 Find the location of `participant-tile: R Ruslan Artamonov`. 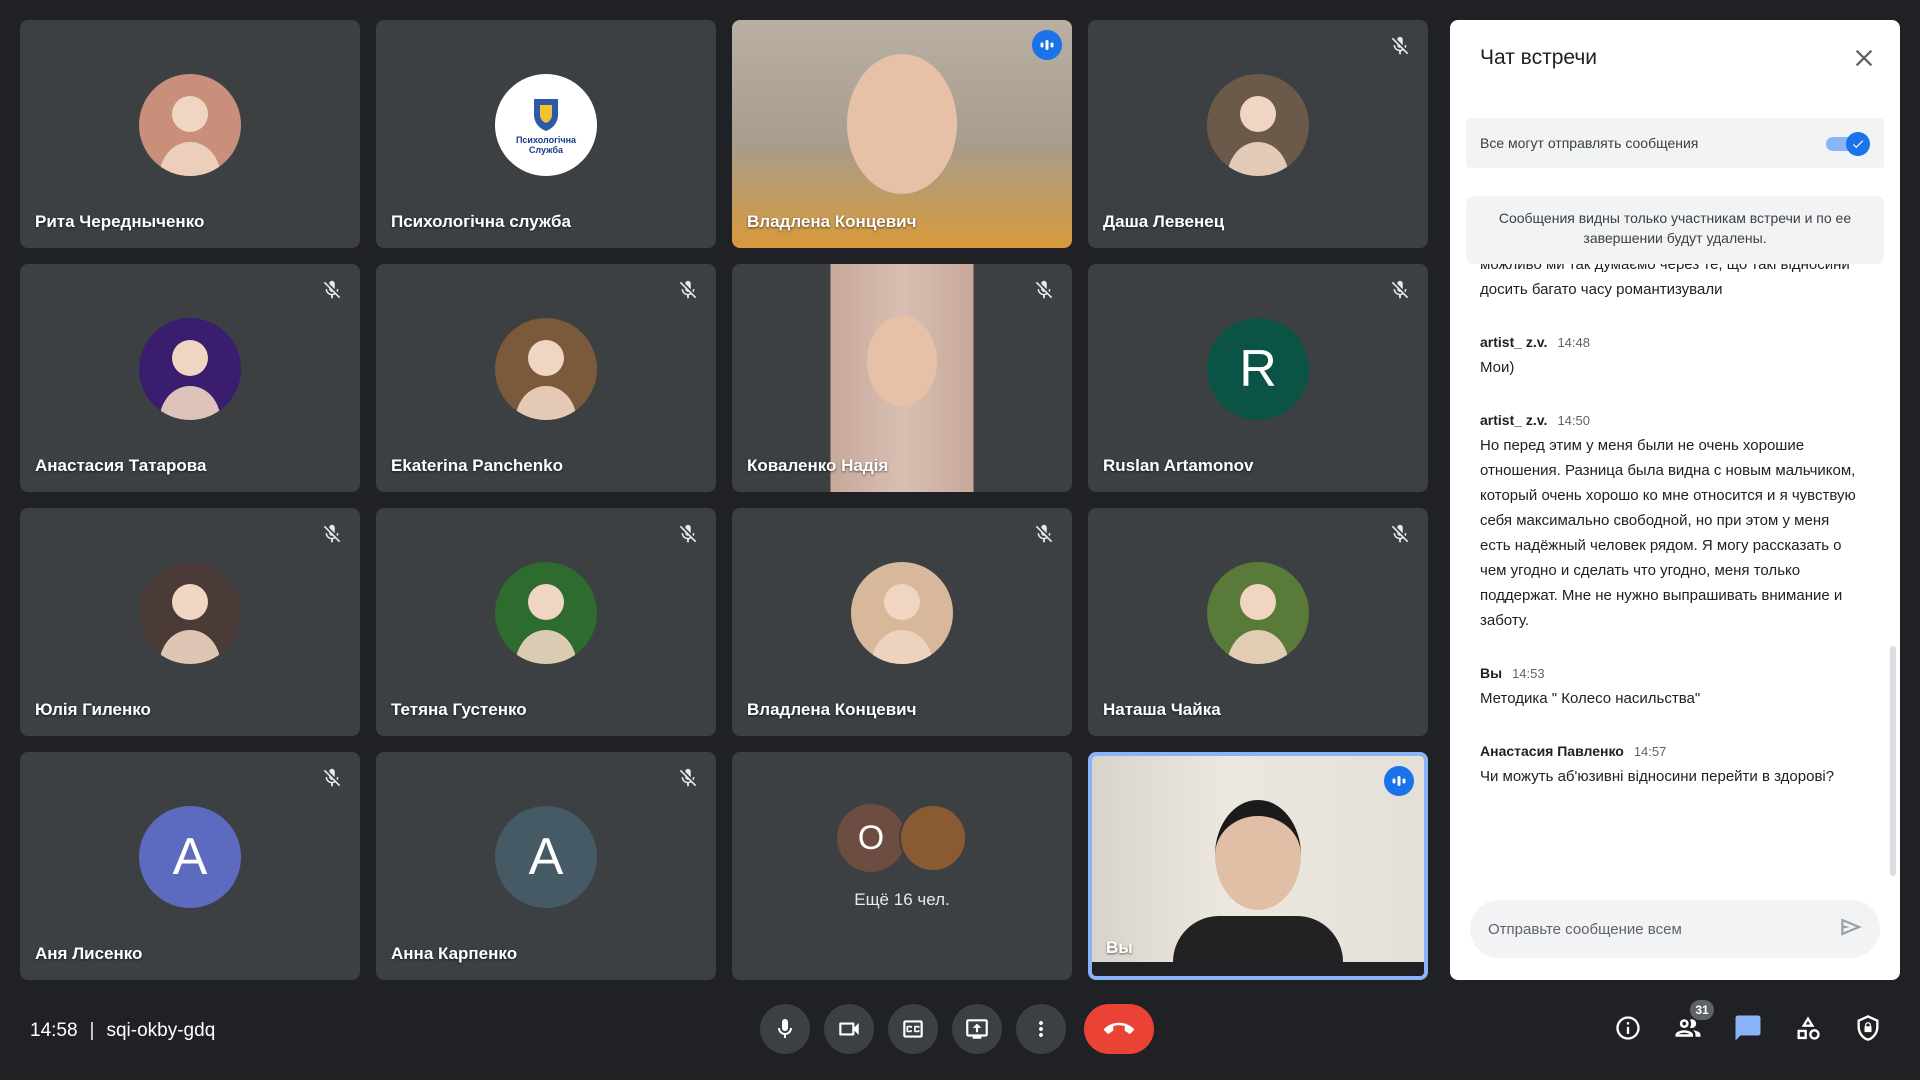

participant-tile: R Ruslan Artamonov is located at coordinates (1258, 378).